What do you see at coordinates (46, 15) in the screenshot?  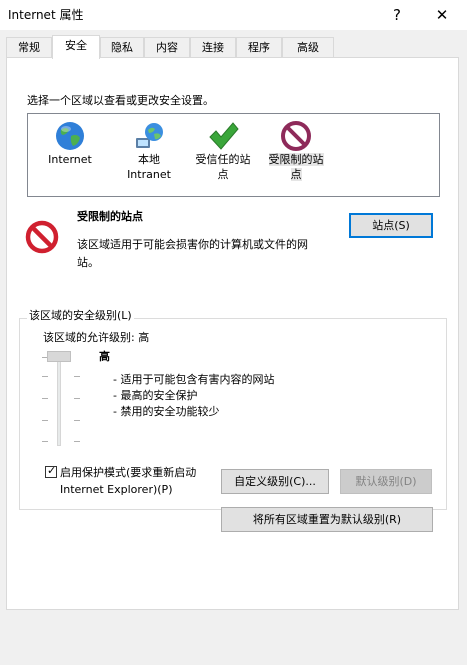 I see `window-title: Internet 属性` at bounding box center [46, 15].